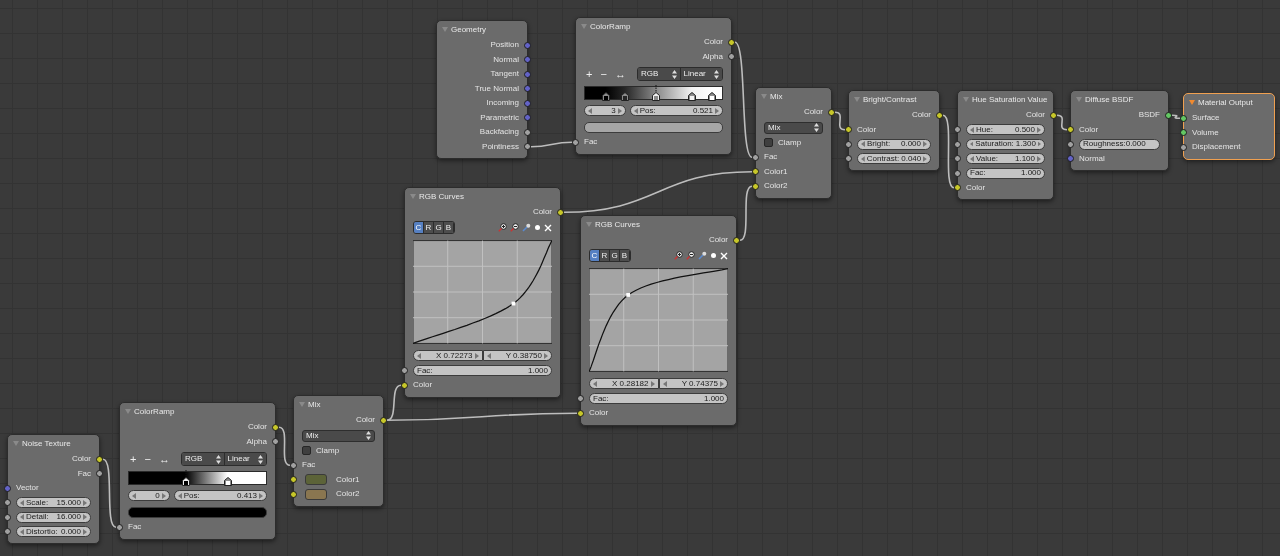 This screenshot has width=1280, height=556. Describe the element at coordinates (53, 532) in the screenshot. I see `number-field: Distortio: 0.000` at that location.